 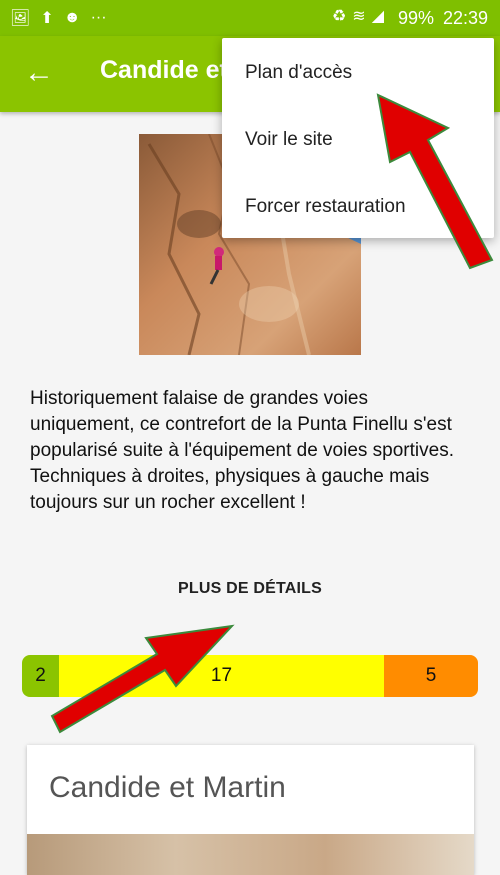 What do you see at coordinates (221, 676) in the screenshot?
I see `level-segment-medium: 17` at bounding box center [221, 676].